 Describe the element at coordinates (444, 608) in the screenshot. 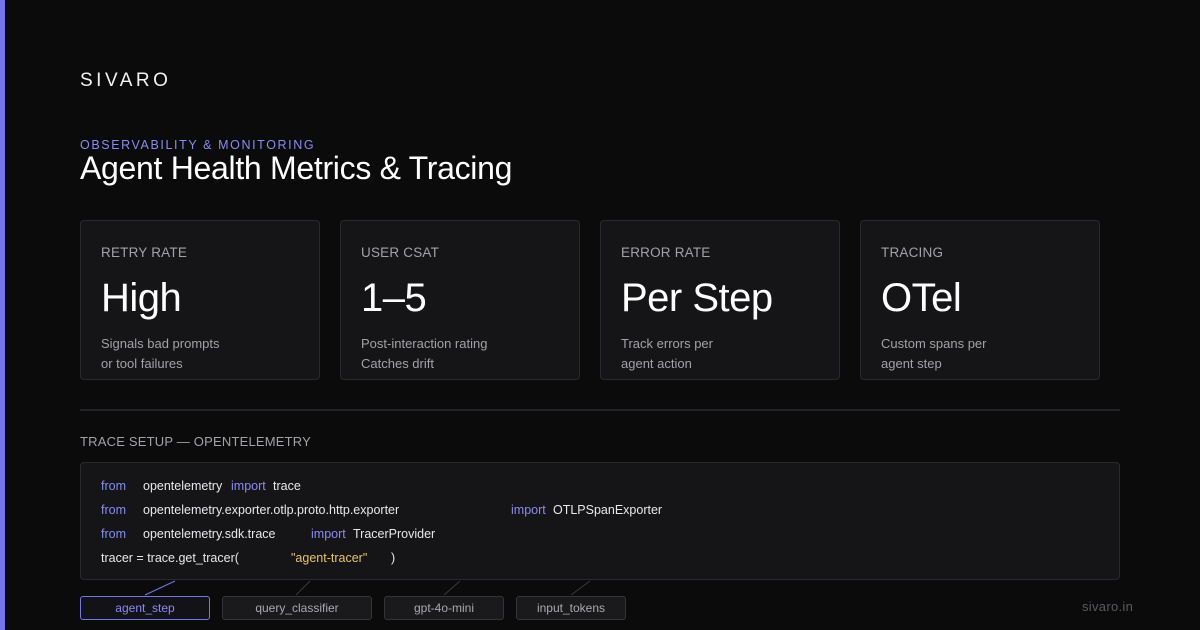

I see `span-tag-gpt-4o-mini: gpt-4o-mini` at that location.